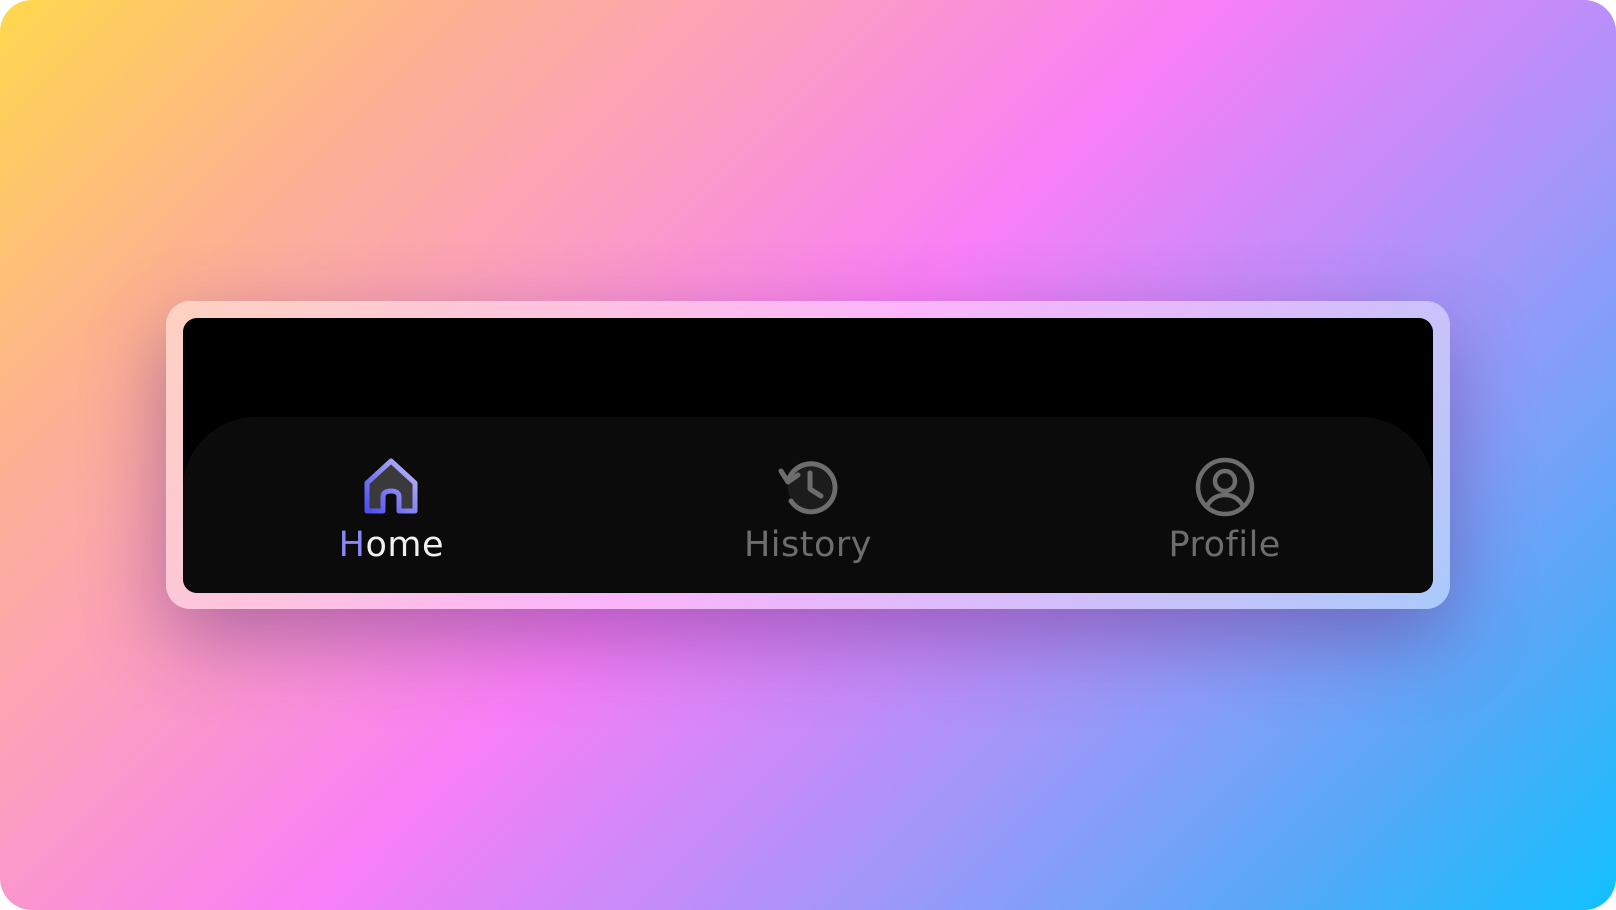 The image size is (1616, 910). Describe the element at coordinates (1225, 487) in the screenshot. I see `profile-icon` at that location.